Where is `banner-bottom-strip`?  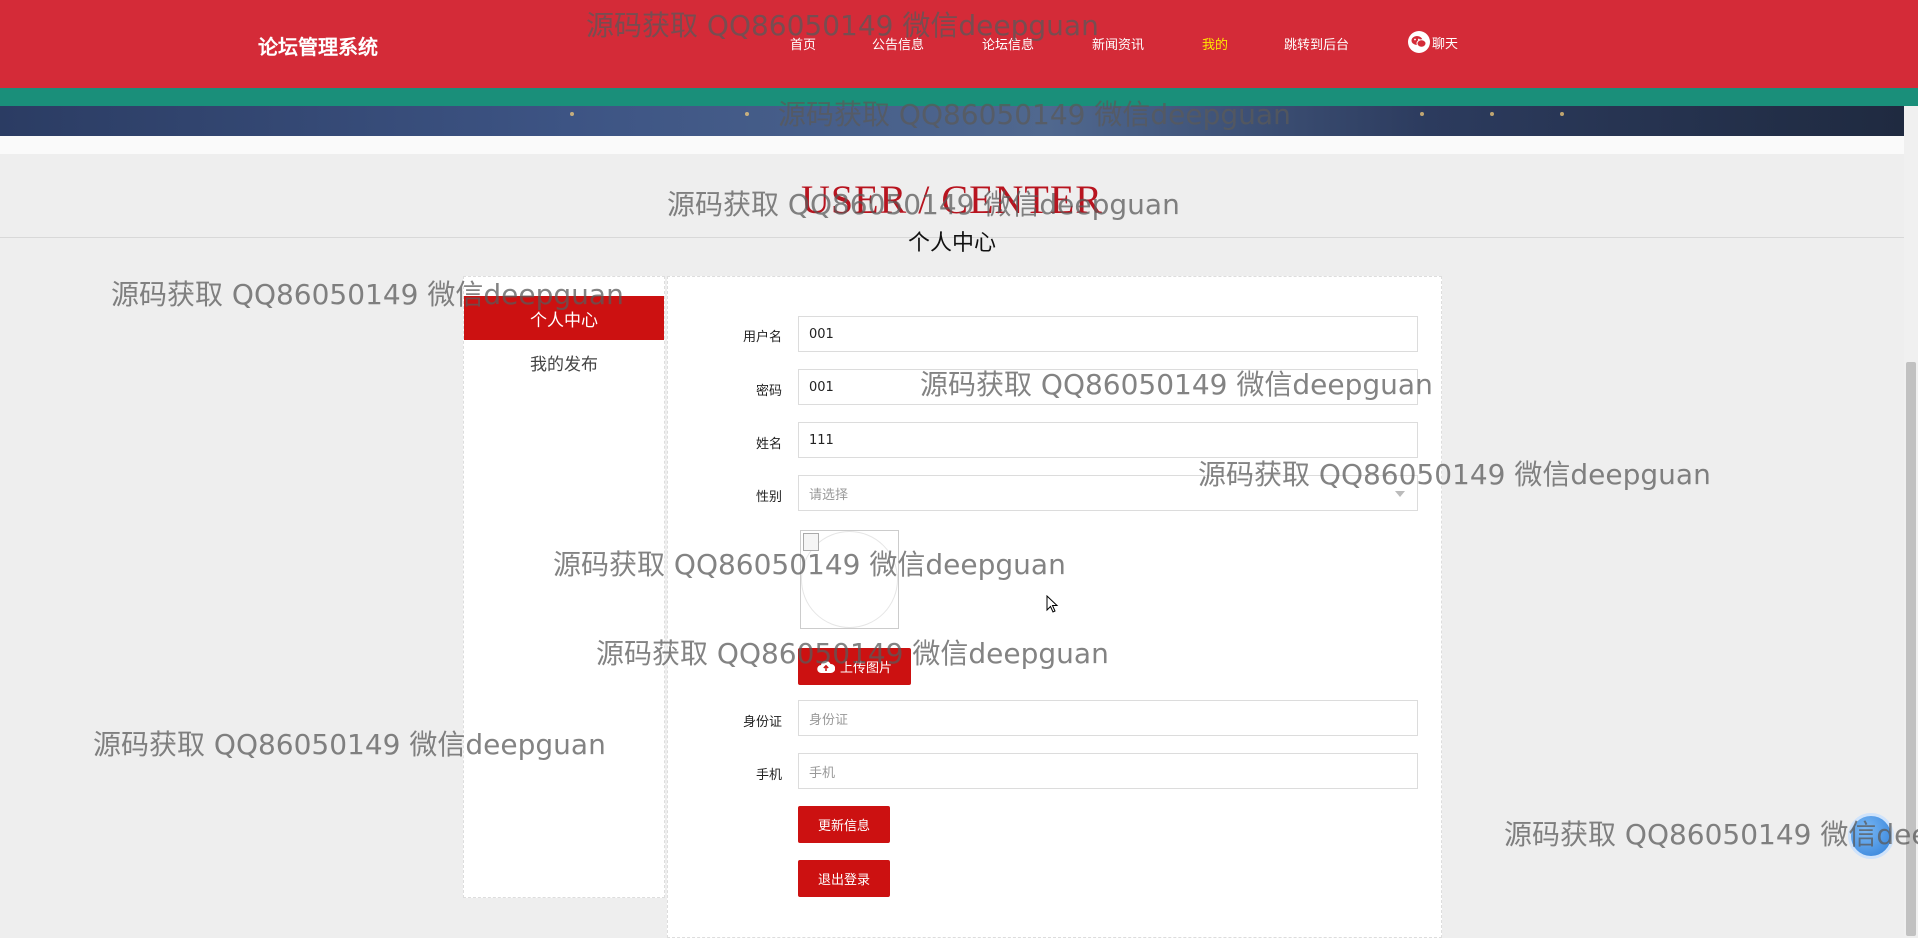
banner-bottom-strip is located at coordinates (952, 145).